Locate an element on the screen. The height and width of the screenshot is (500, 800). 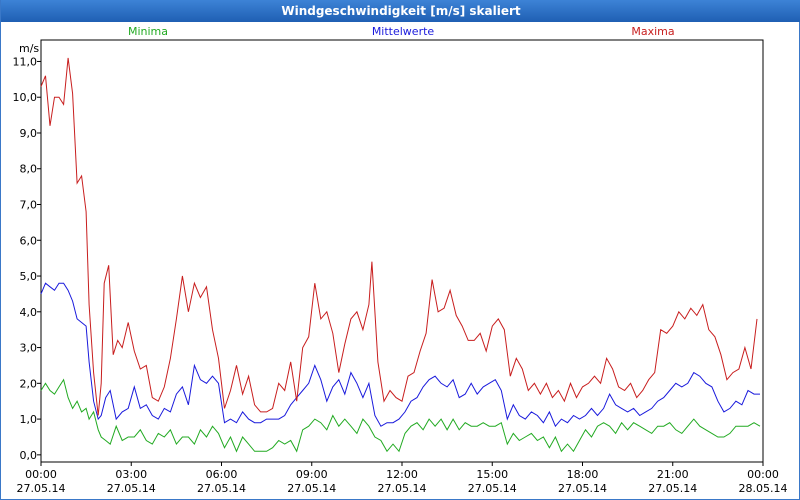
chart-legend: Minima Mittelwerte Maxima is located at coordinates (401, 31).